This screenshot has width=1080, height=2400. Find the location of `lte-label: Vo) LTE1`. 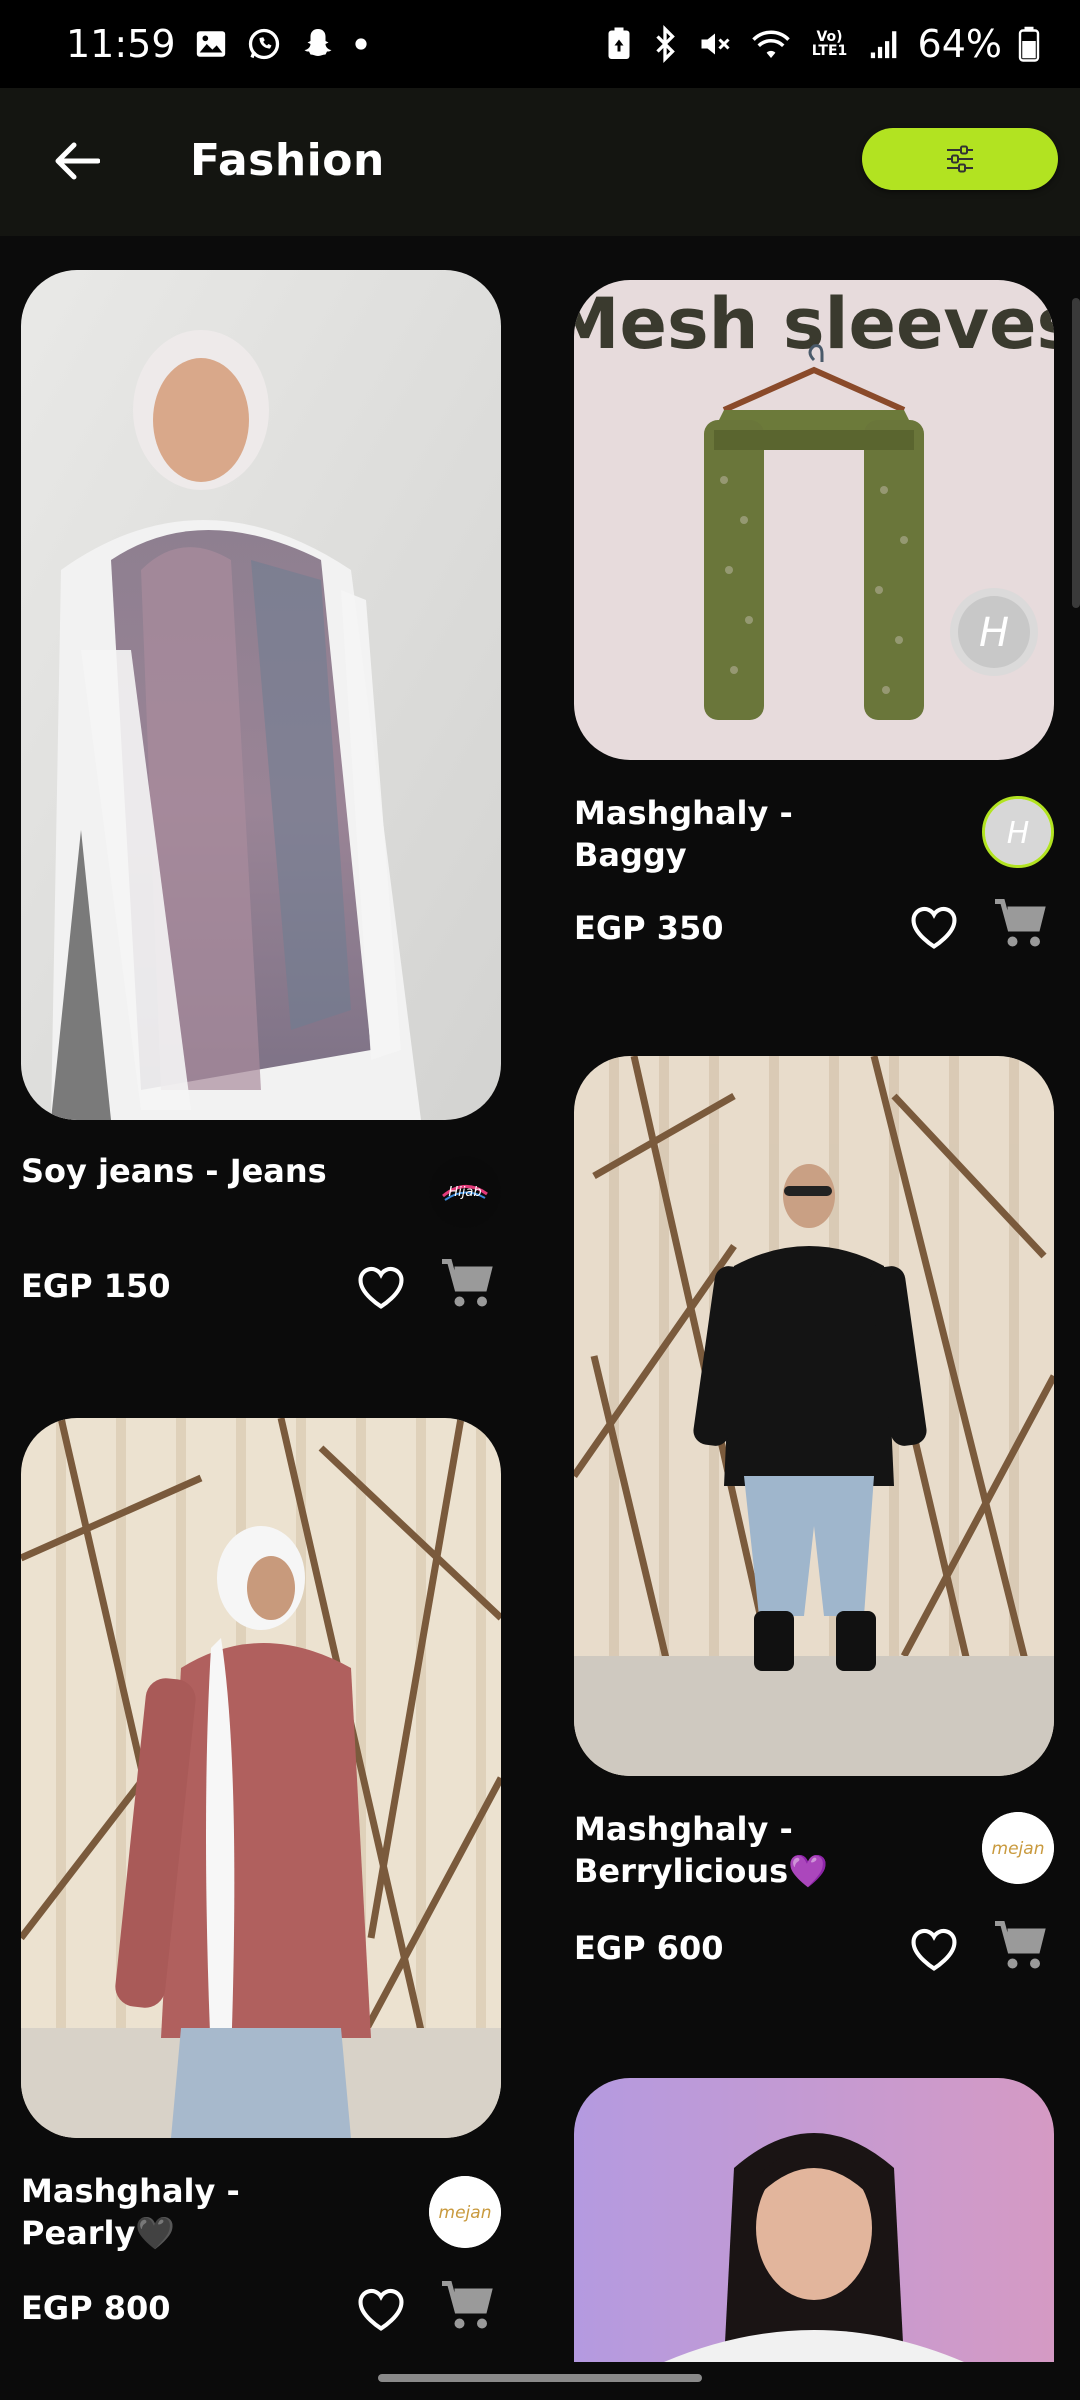

lte-label: Vo) LTE1 is located at coordinates (829, 44).